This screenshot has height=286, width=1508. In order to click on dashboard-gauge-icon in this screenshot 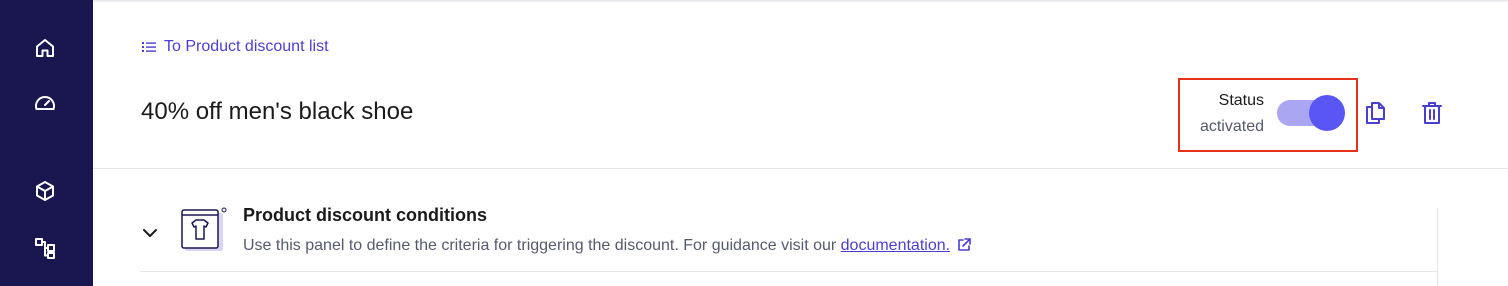, I will do `click(45, 104)`.